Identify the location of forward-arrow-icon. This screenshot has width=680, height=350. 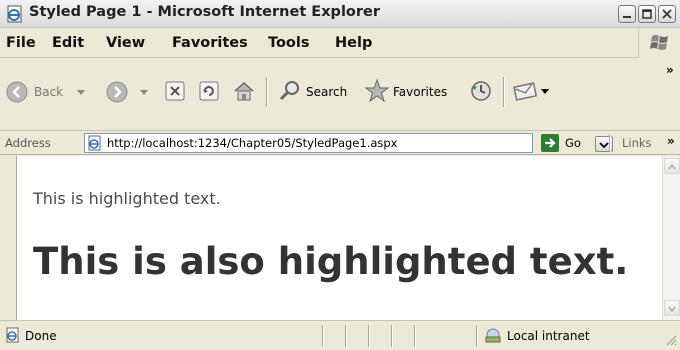
(117, 92).